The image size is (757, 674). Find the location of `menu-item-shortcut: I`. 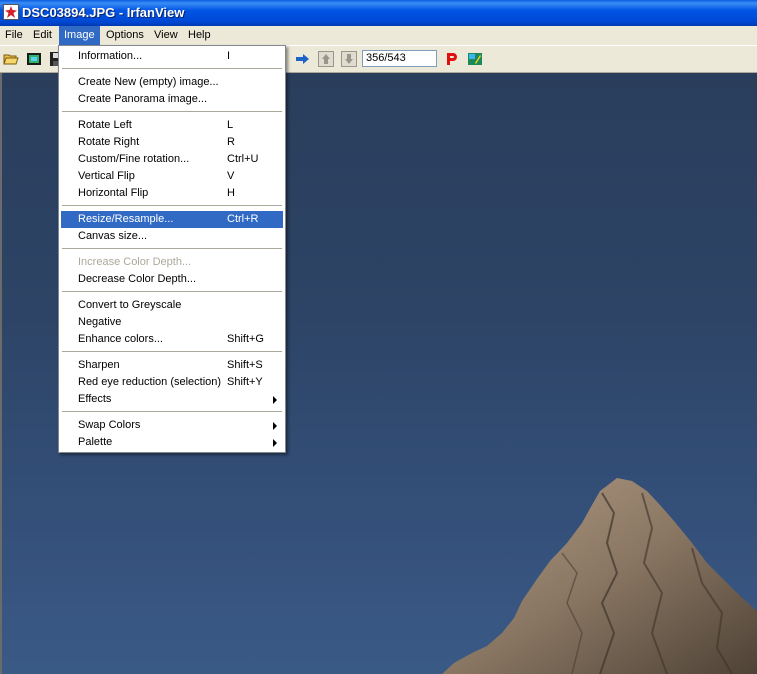

menu-item-shortcut: I is located at coordinates (229, 56).